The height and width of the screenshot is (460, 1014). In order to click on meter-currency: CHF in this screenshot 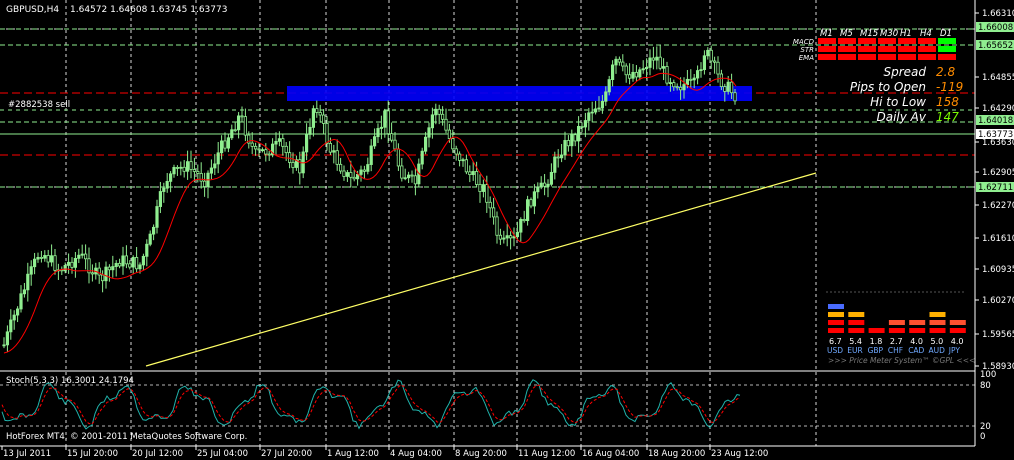, I will do `click(895, 350)`.